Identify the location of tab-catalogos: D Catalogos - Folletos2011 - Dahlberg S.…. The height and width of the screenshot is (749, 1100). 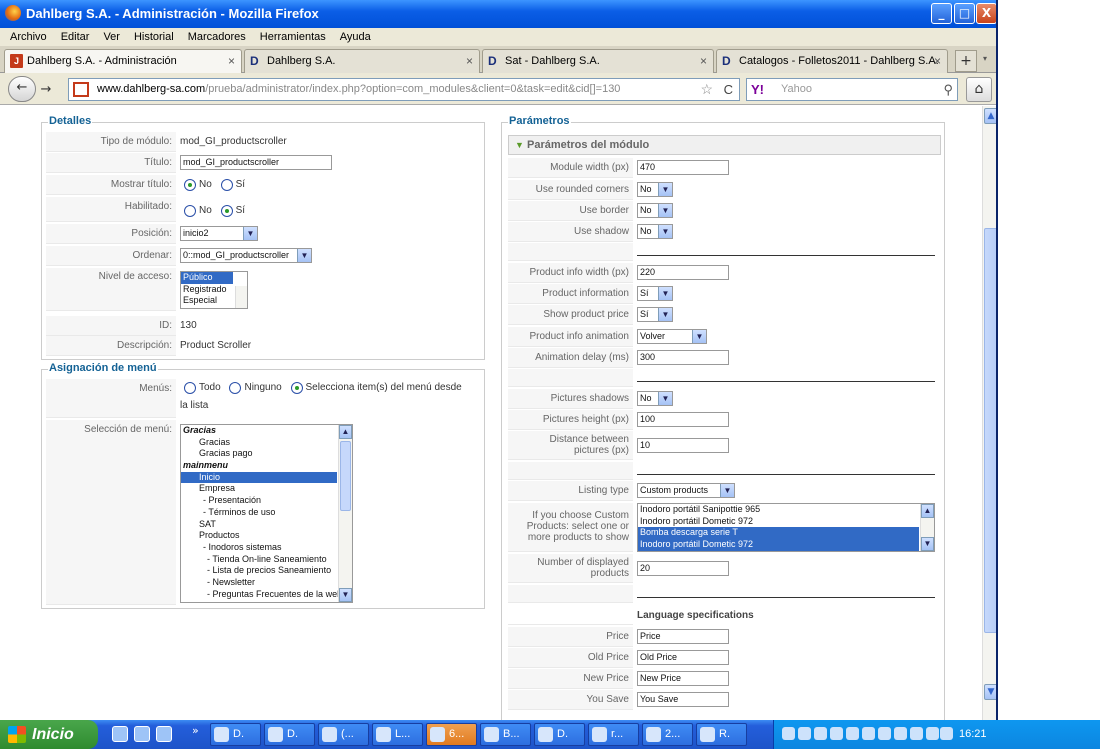
(832, 61).